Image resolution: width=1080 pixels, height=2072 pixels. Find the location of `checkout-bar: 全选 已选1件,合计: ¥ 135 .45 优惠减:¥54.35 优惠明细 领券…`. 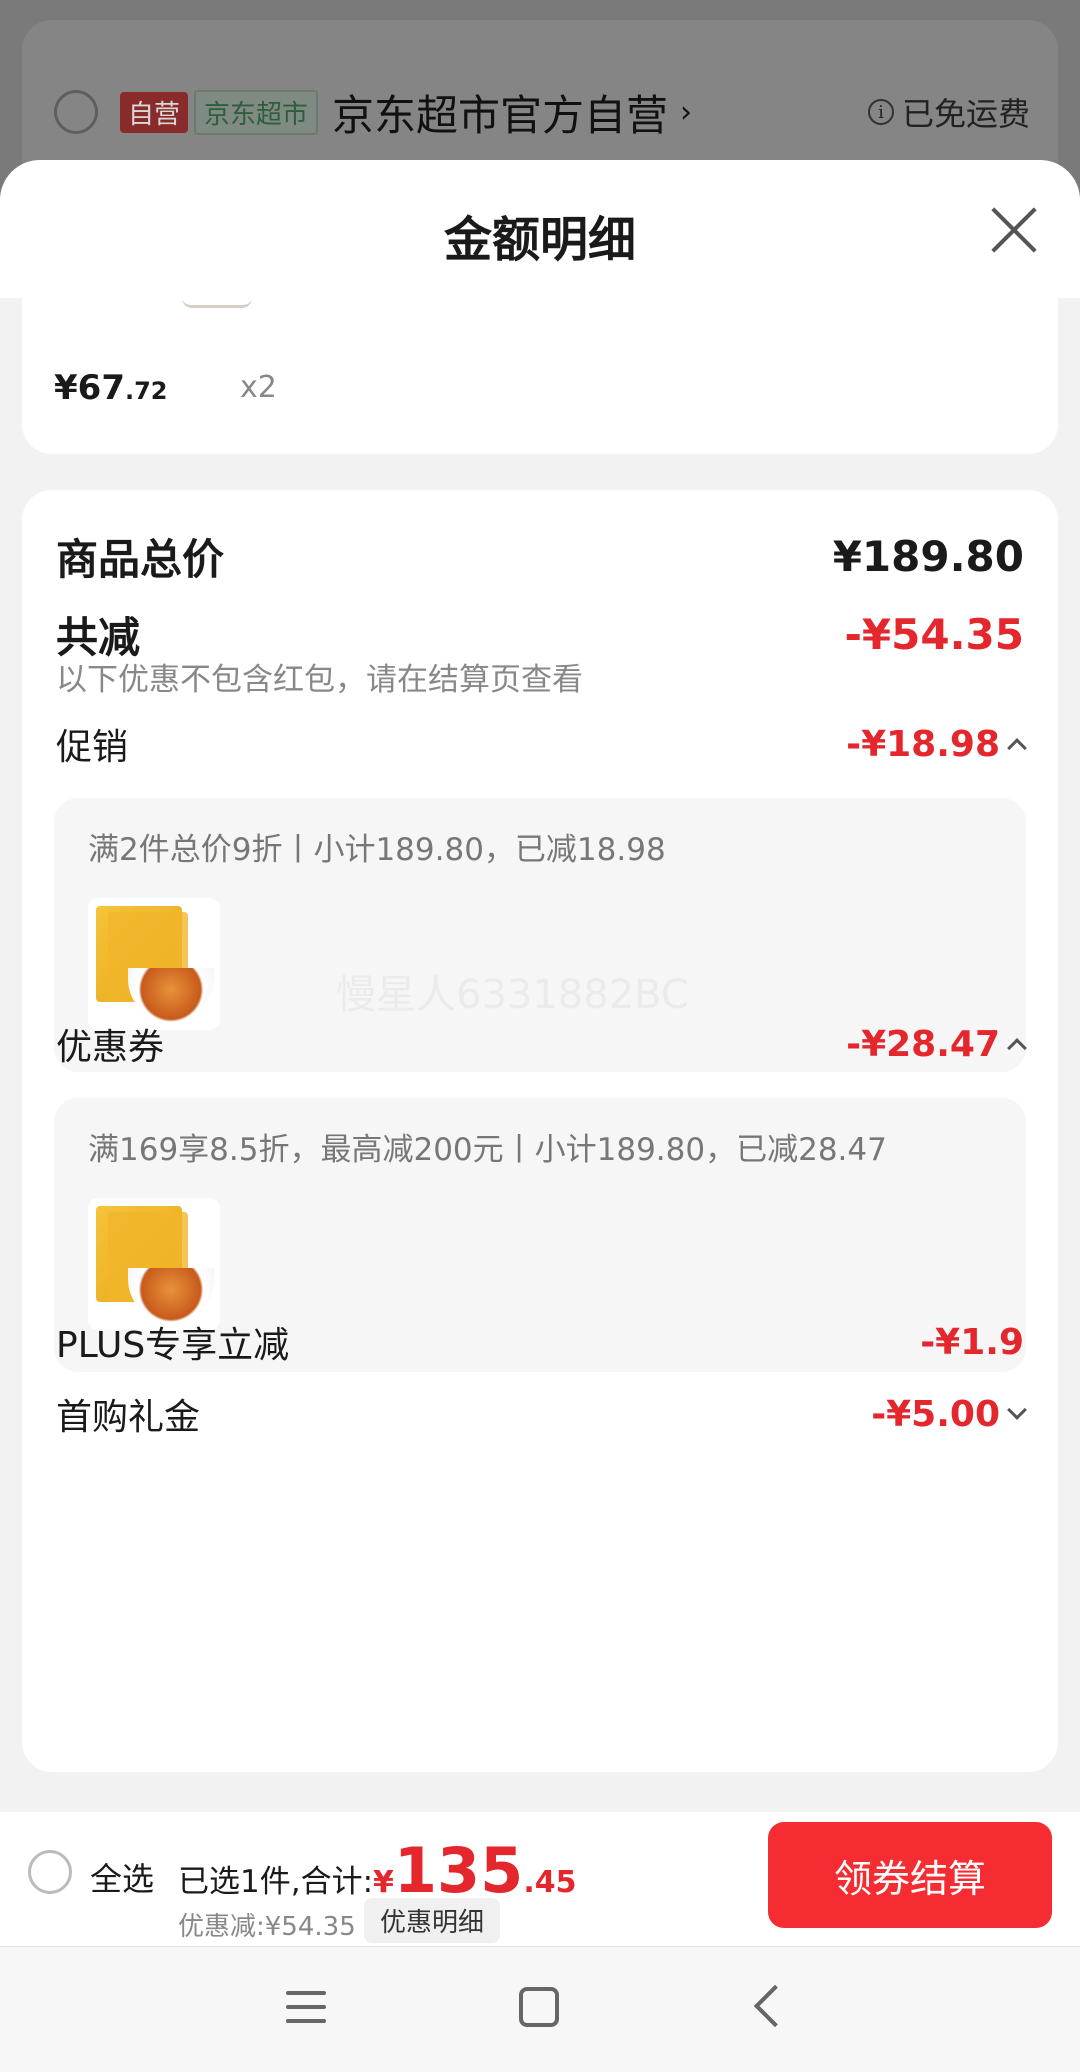

checkout-bar: 全选 已选1件,合计: ¥ 135 .45 优惠减:¥54.35 优惠明细 领券… is located at coordinates (540, 1879).